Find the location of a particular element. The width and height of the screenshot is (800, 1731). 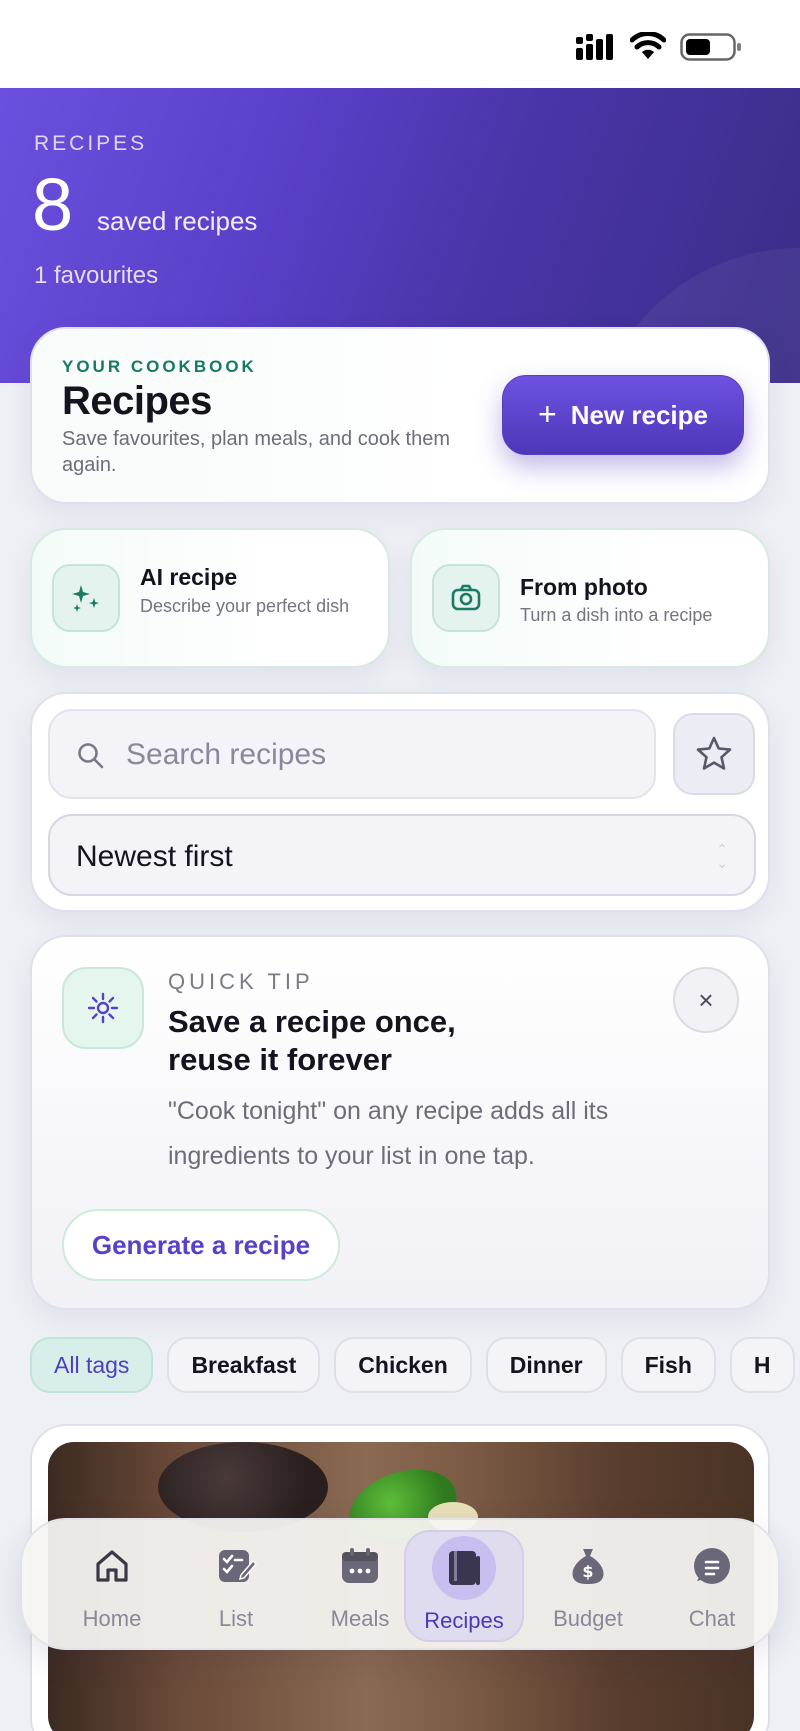

plus-icon: + is located at coordinates (547, 413).